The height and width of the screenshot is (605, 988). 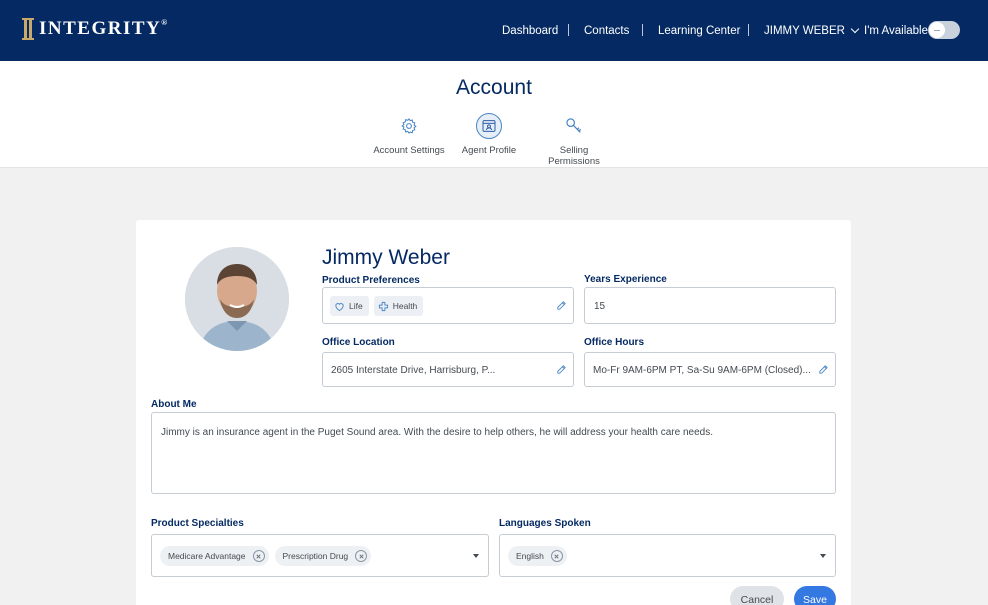 What do you see at coordinates (815, 595) in the screenshot?
I see `save-button: Save` at bounding box center [815, 595].